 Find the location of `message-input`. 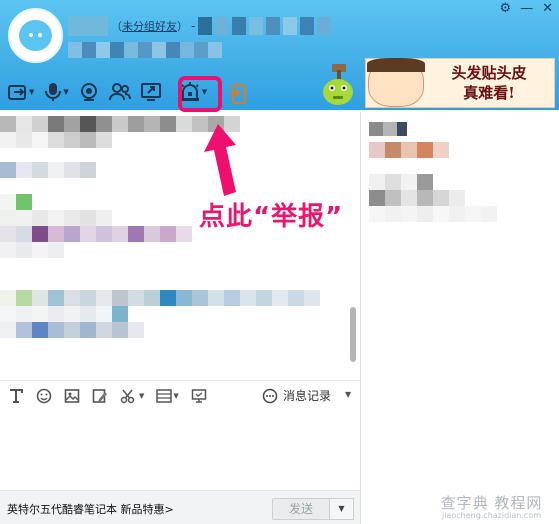

message-input is located at coordinates (180, 450).